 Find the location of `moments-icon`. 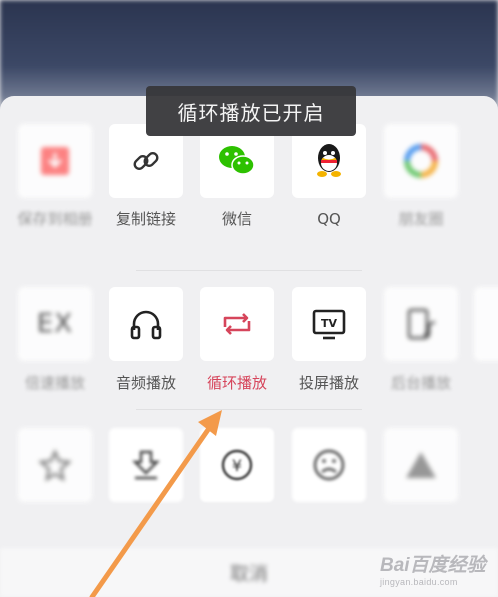

moments-icon is located at coordinates (421, 161).